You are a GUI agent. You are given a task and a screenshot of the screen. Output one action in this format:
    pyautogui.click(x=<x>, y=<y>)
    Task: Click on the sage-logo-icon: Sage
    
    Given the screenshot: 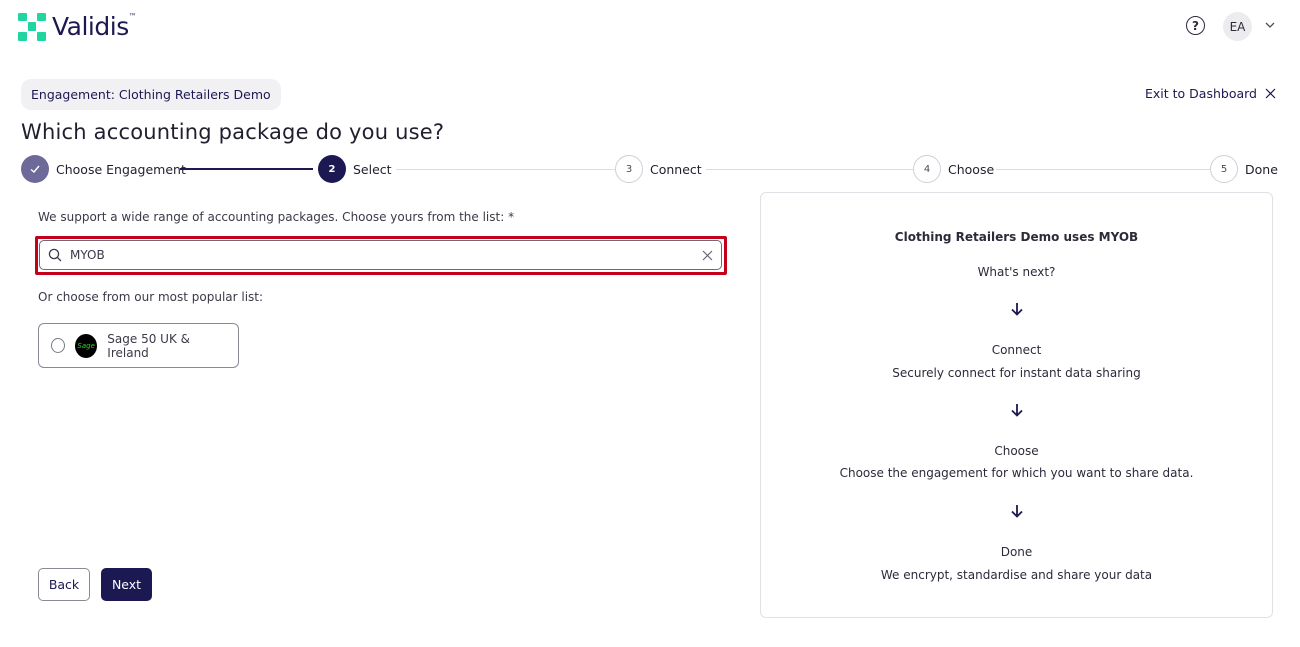 What is the action you would take?
    pyautogui.click(x=86, y=345)
    